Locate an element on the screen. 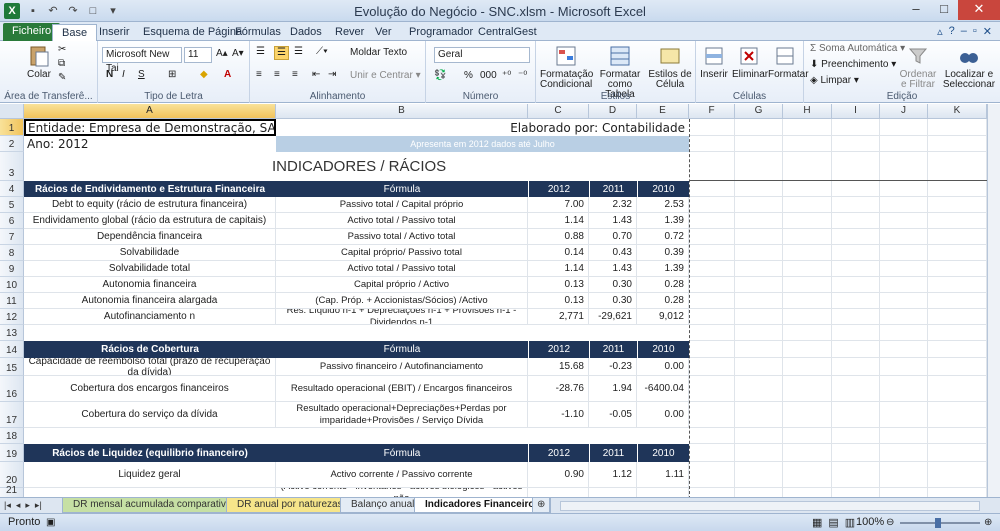  delete-cells-button: Eliminar is located at coordinates (750, 62).